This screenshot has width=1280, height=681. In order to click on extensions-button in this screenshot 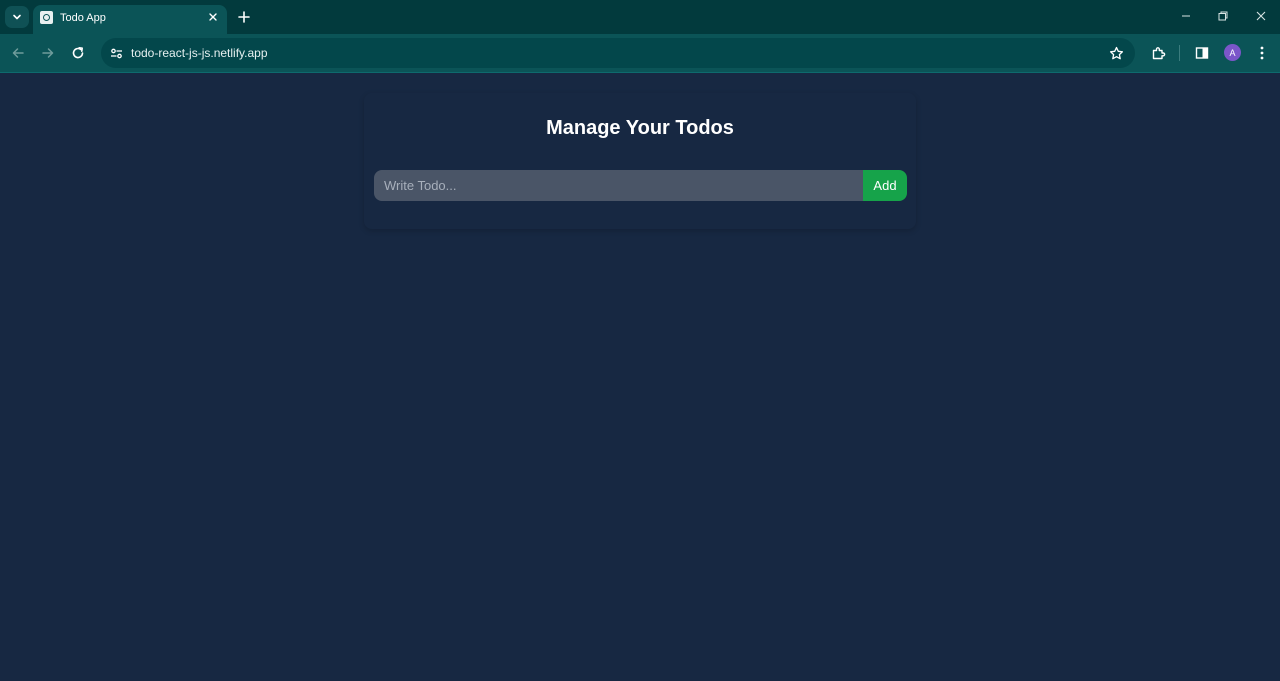, I will do `click(1158, 53)`.